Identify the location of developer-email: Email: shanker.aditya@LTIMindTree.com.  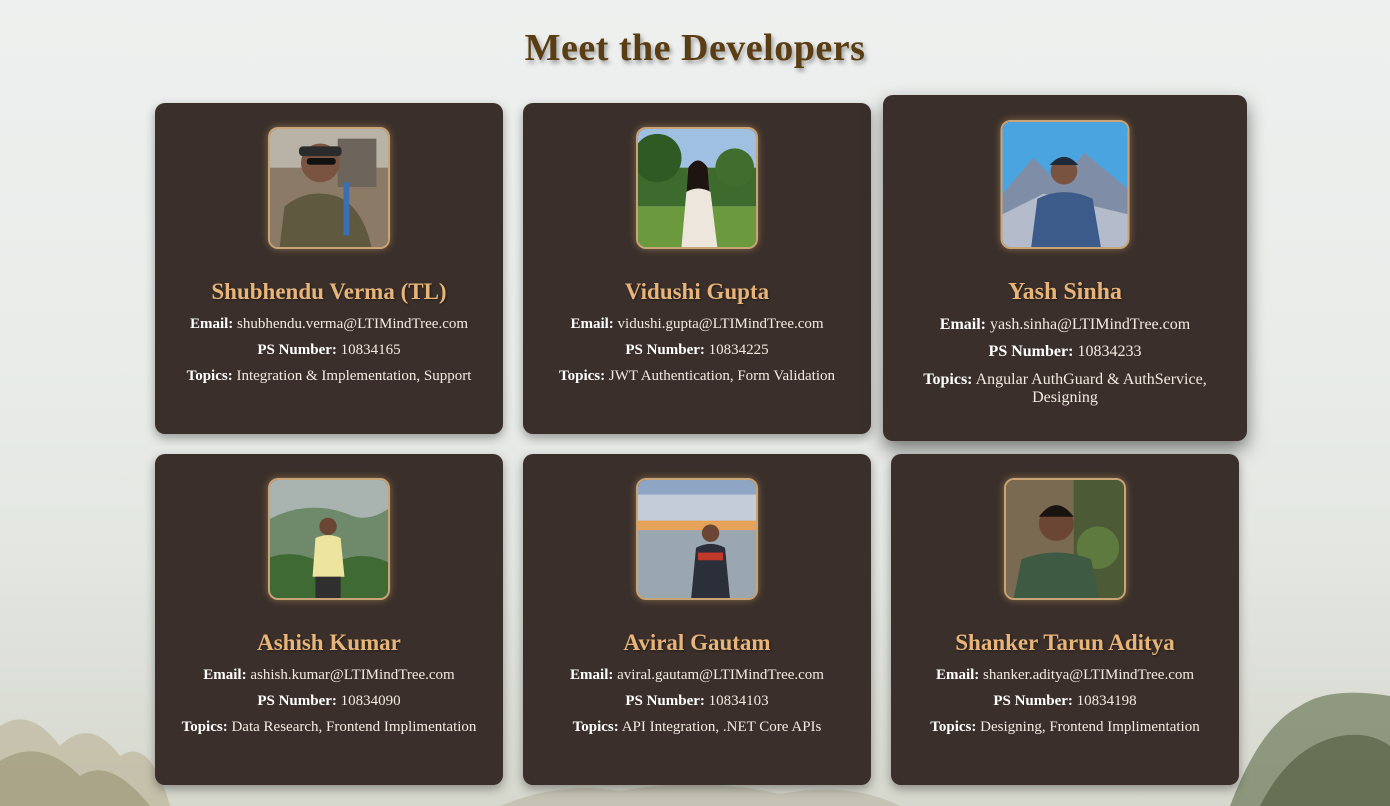
(1065, 675).